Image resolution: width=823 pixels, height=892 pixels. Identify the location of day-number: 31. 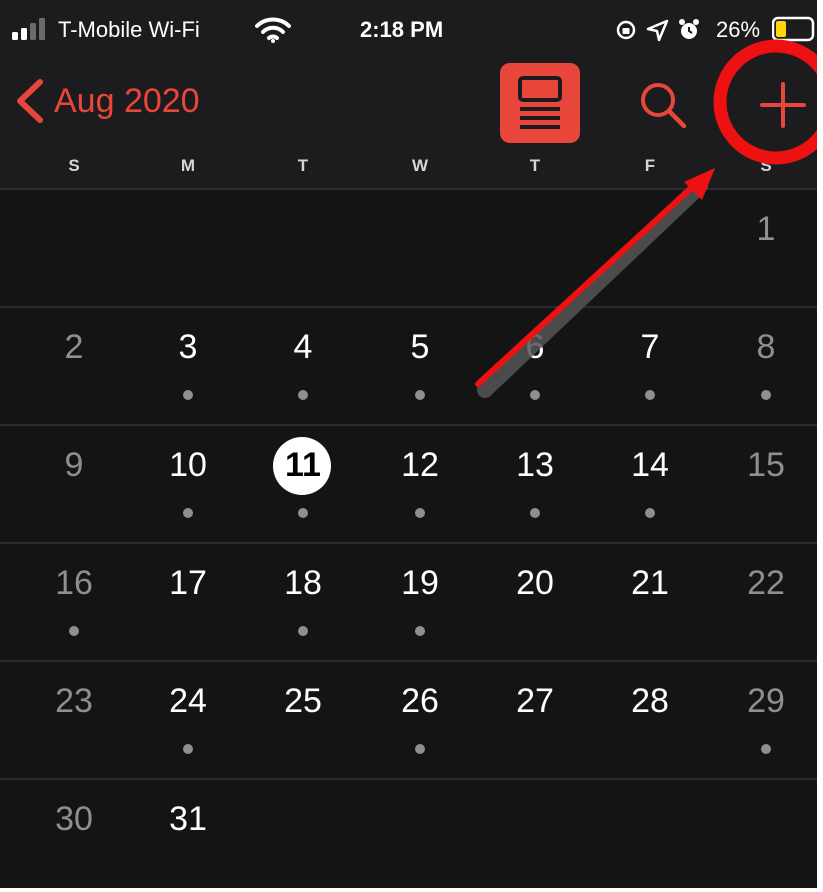
(188, 819).